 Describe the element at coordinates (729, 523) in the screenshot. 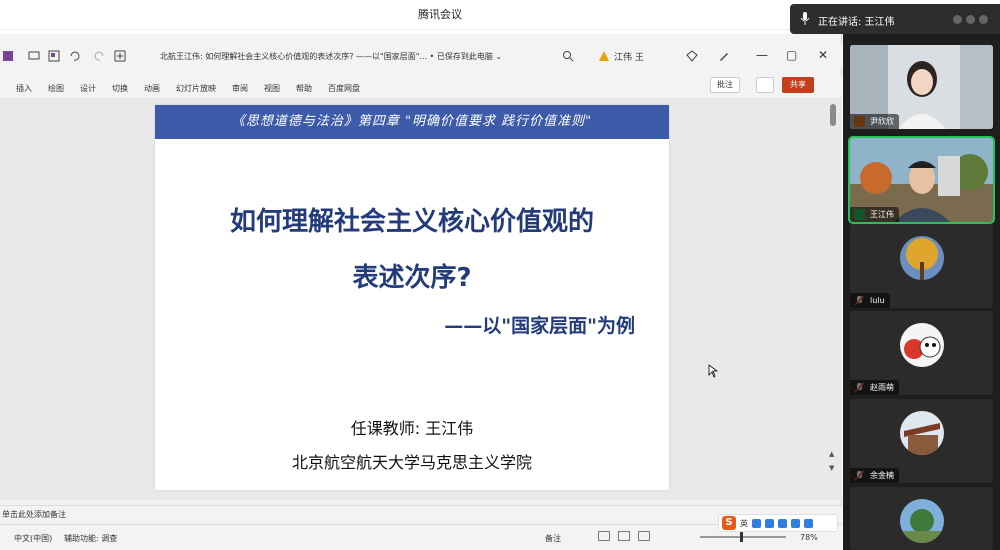

I see `sogou-ime-icon: S` at that location.